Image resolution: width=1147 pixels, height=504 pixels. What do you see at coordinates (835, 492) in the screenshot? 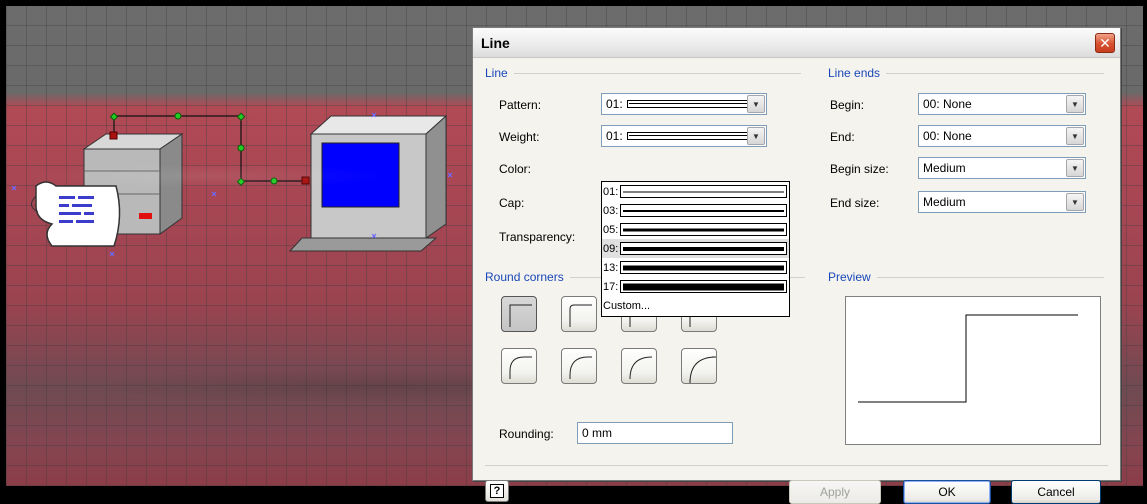
I see `apply-button: Apply` at bounding box center [835, 492].